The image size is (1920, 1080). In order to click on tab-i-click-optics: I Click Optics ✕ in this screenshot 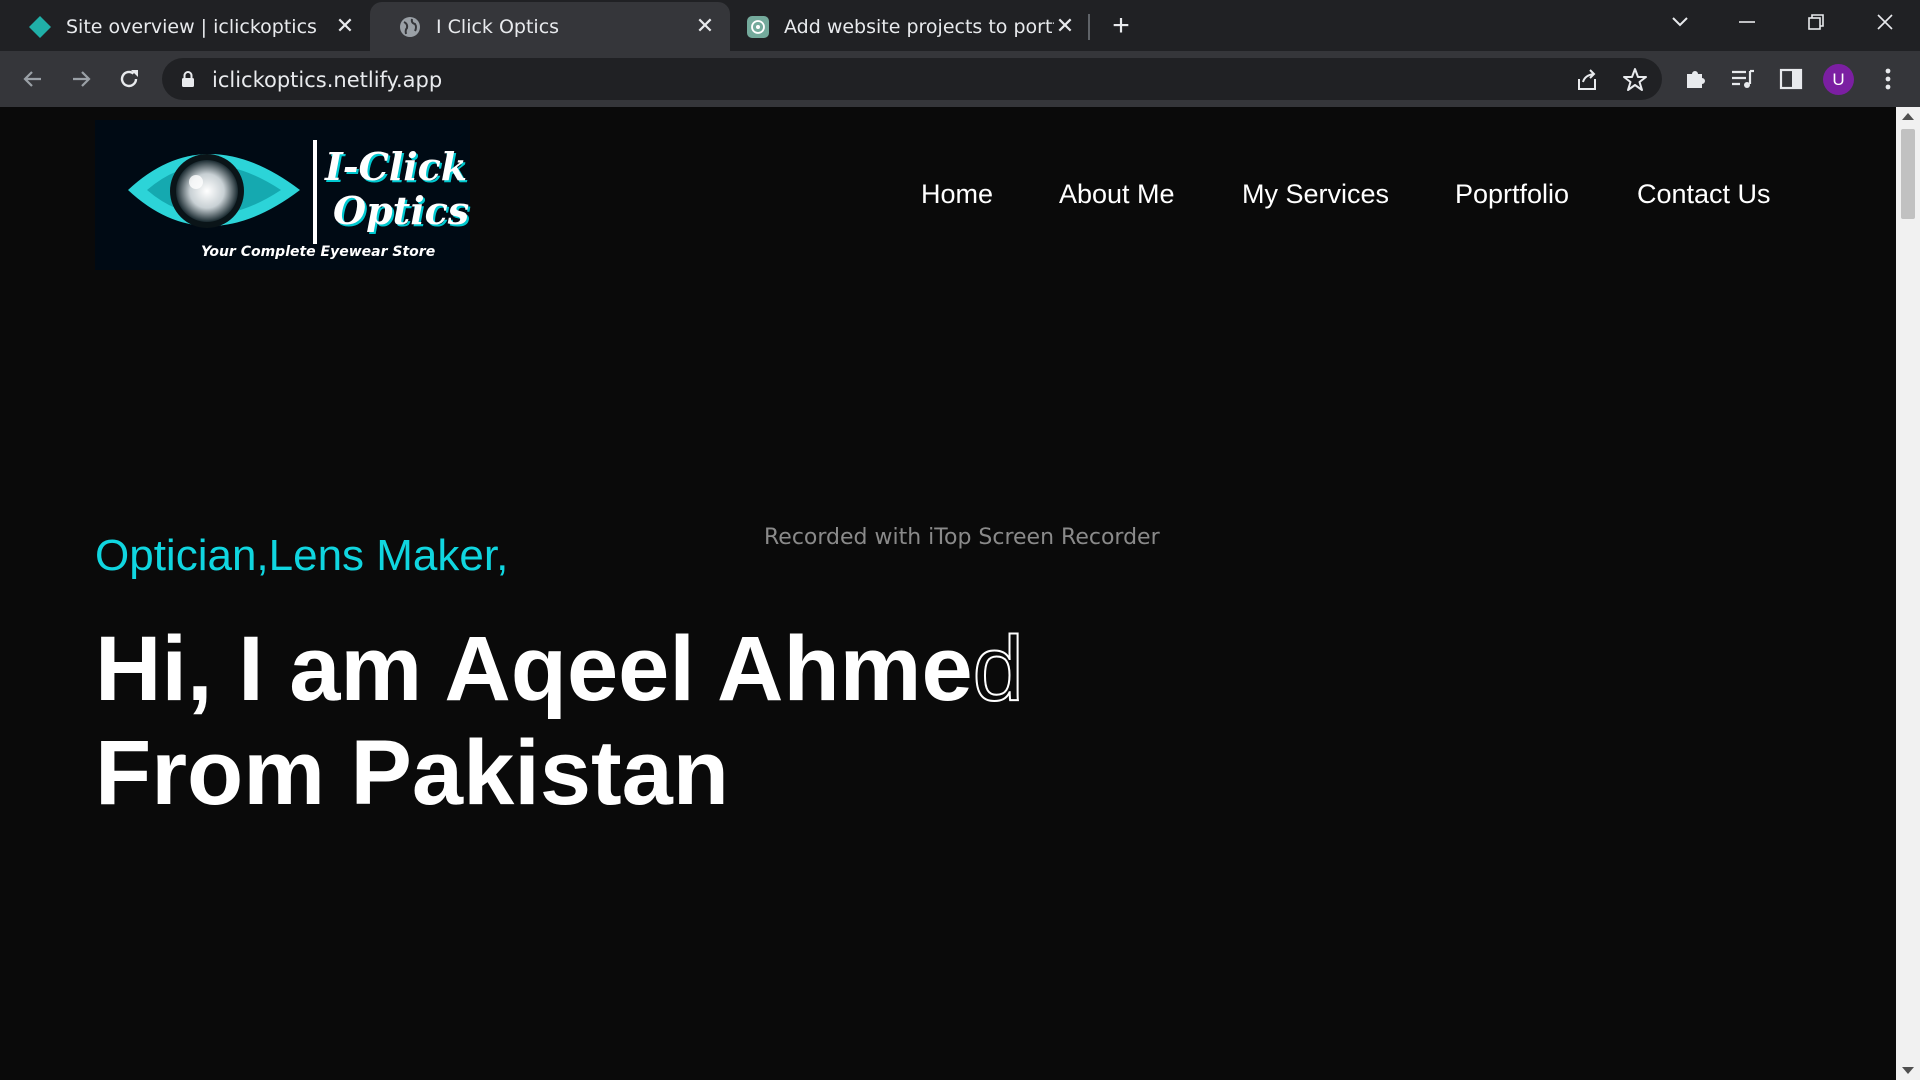, I will do `click(550, 26)`.